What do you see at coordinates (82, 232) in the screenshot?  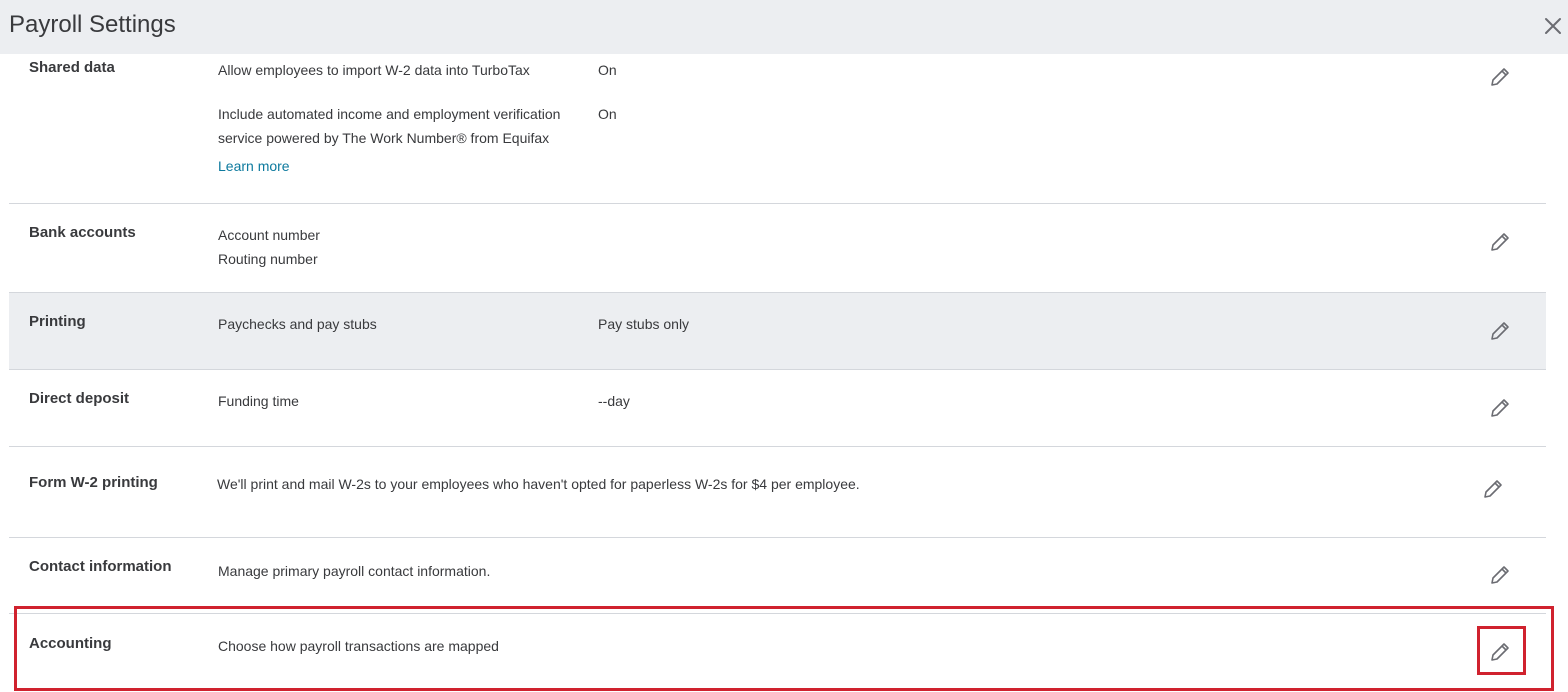 I see `section-title-bank-accounts: Bank accounts` at bounding box center [82, 232].